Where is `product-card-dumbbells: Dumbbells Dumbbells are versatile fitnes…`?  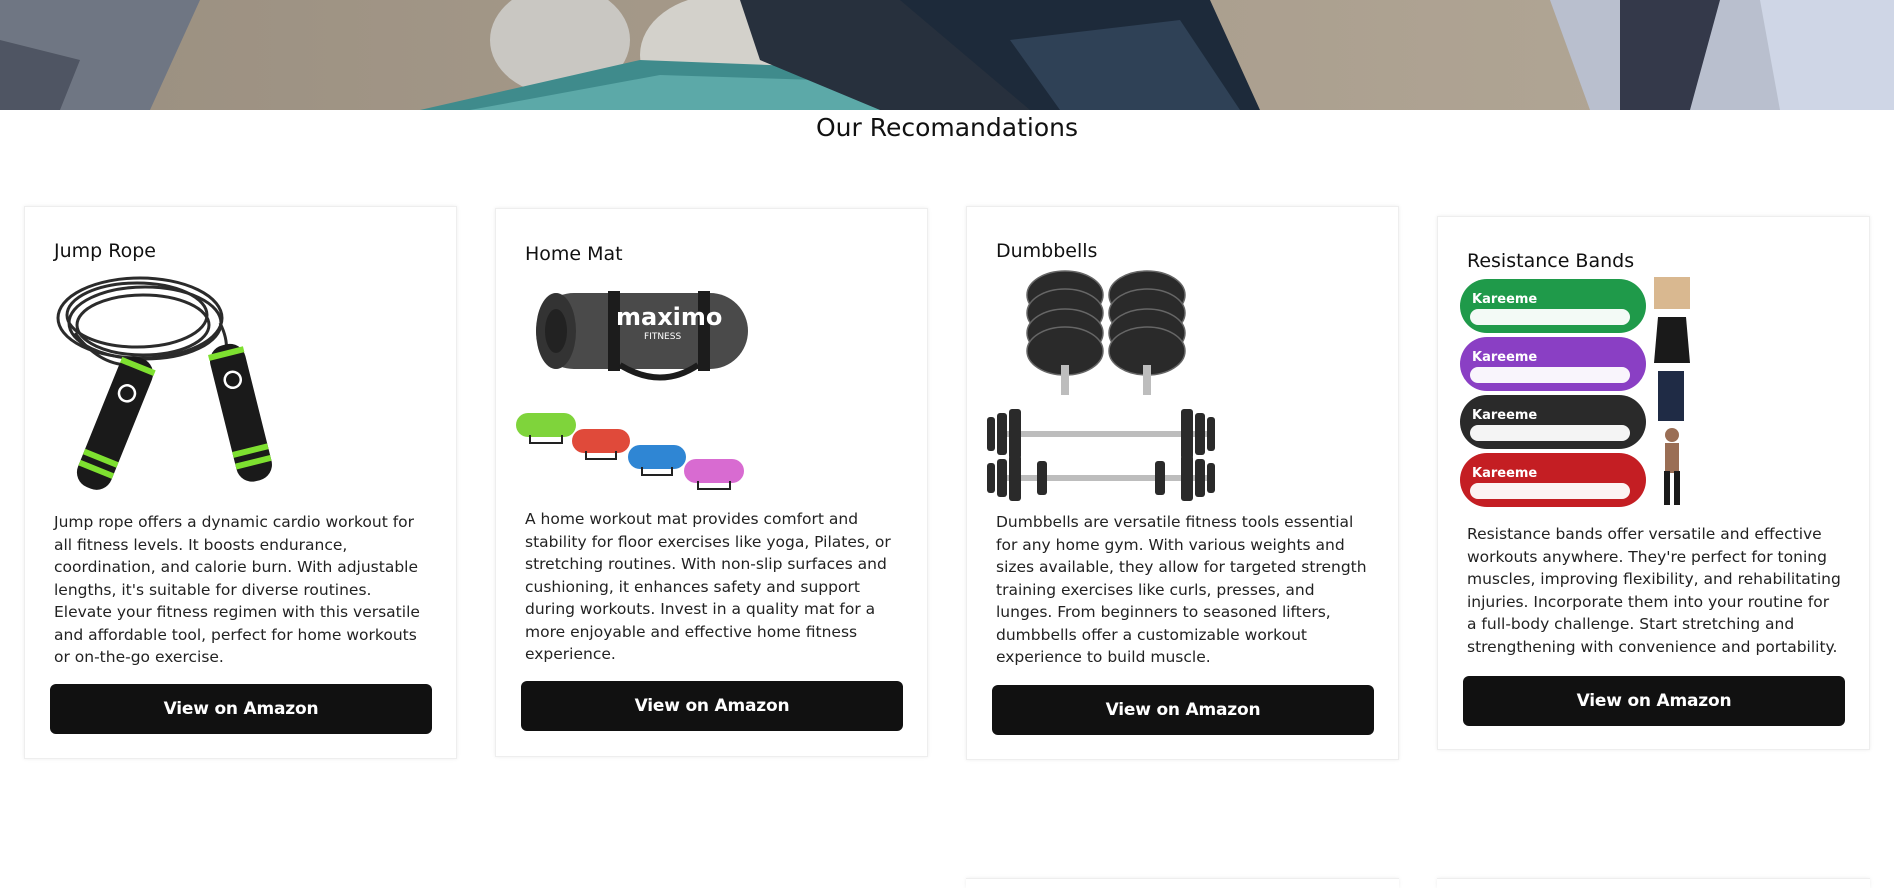
product-card-dumbbells: Dumbbells Dumbbells are versatile fitnes… is located at coordinates (1182, 483).